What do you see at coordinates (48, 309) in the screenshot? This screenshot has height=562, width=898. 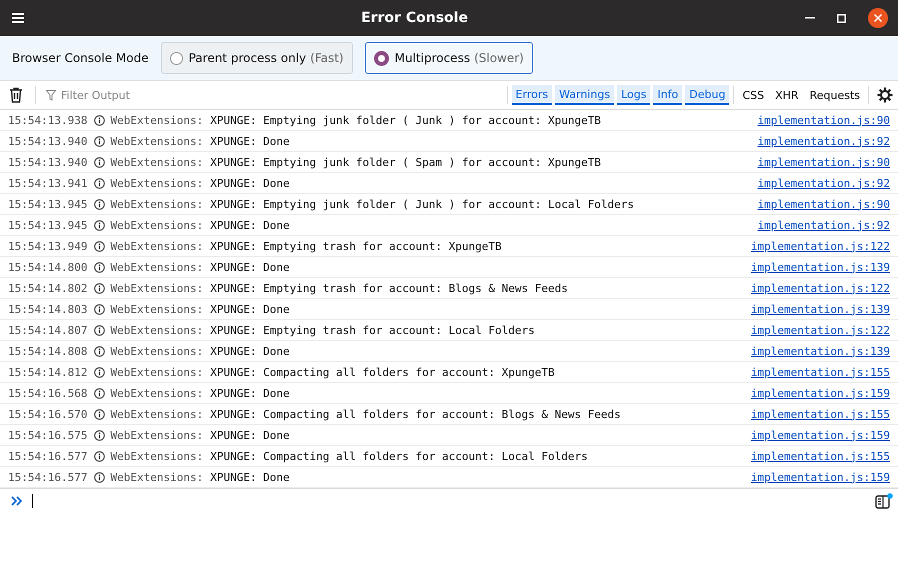 I see `timestamp: 15:54:14.803` at bounding box center [48, 309].